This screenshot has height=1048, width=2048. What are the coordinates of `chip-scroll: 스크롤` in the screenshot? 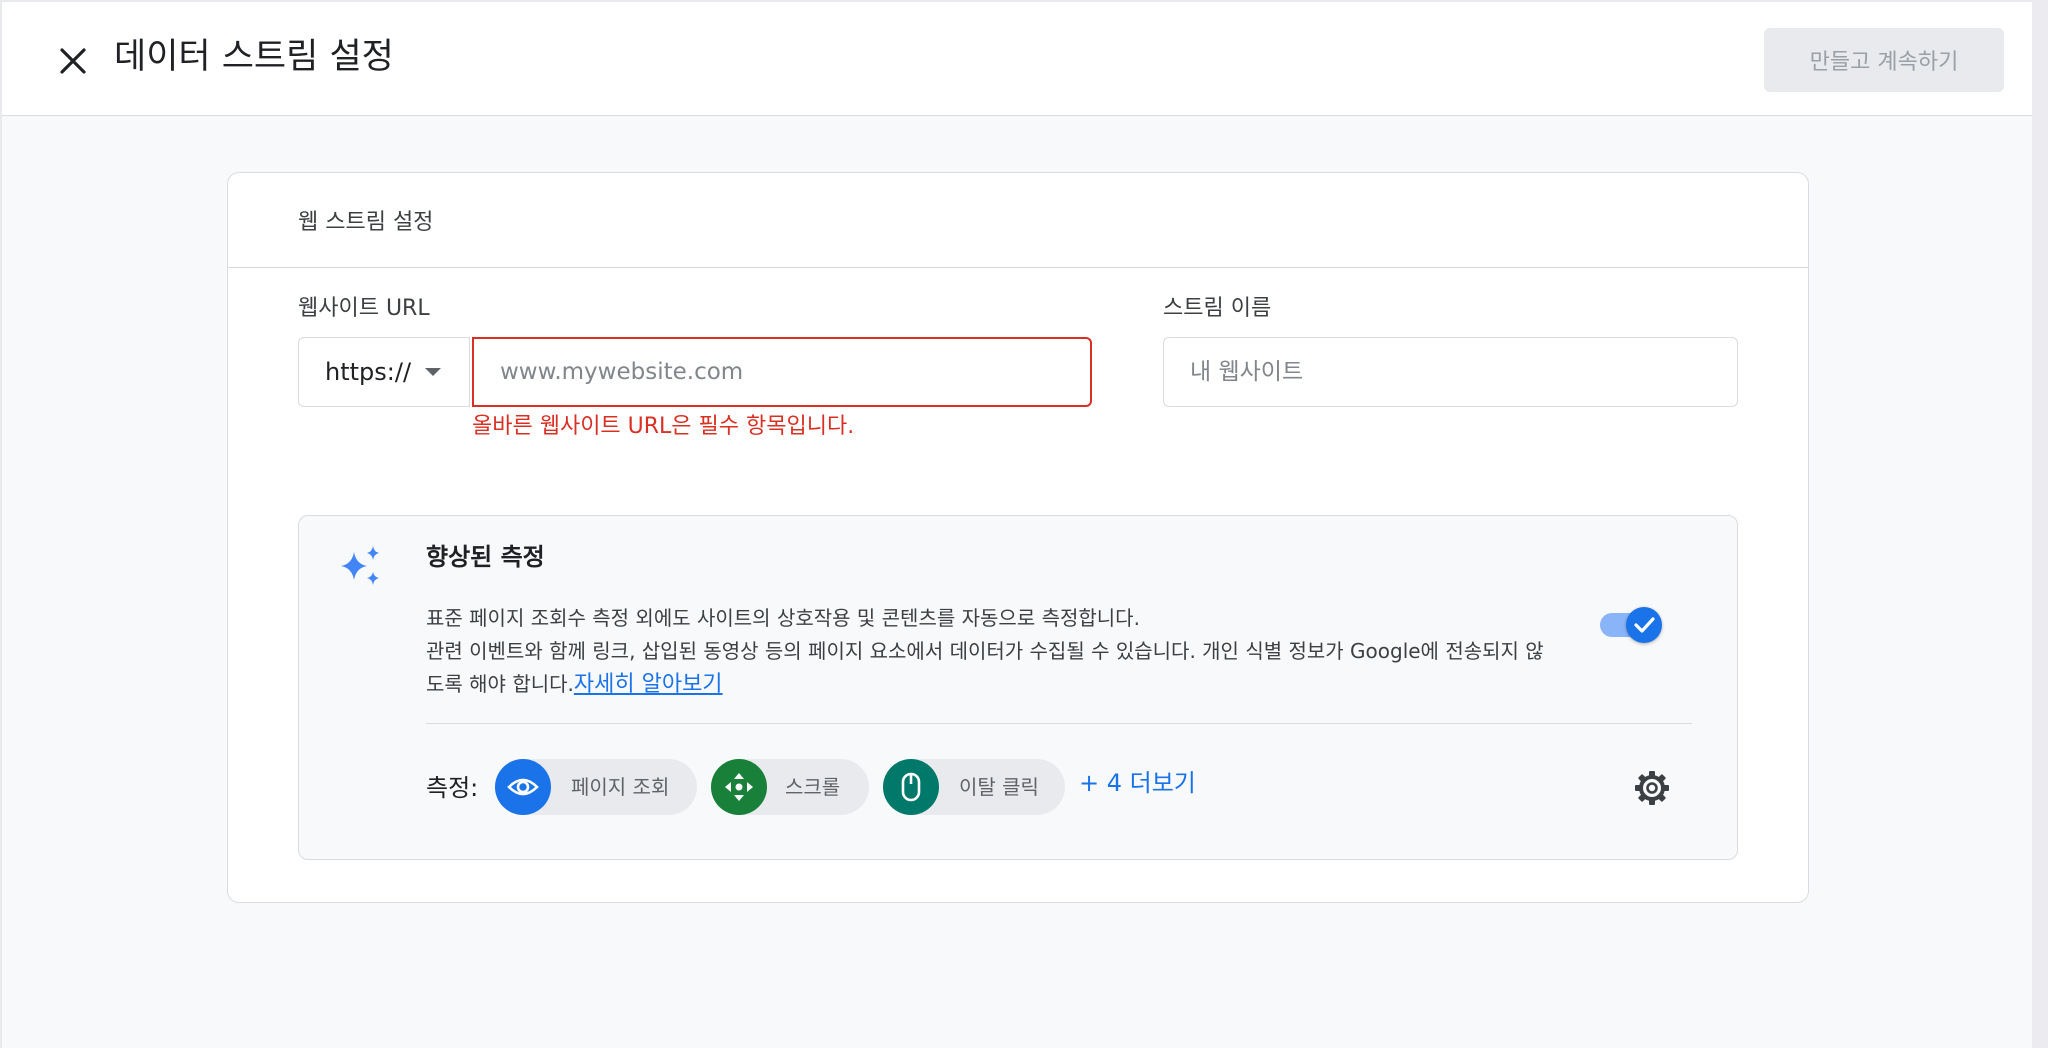 It's located at (790, 787).